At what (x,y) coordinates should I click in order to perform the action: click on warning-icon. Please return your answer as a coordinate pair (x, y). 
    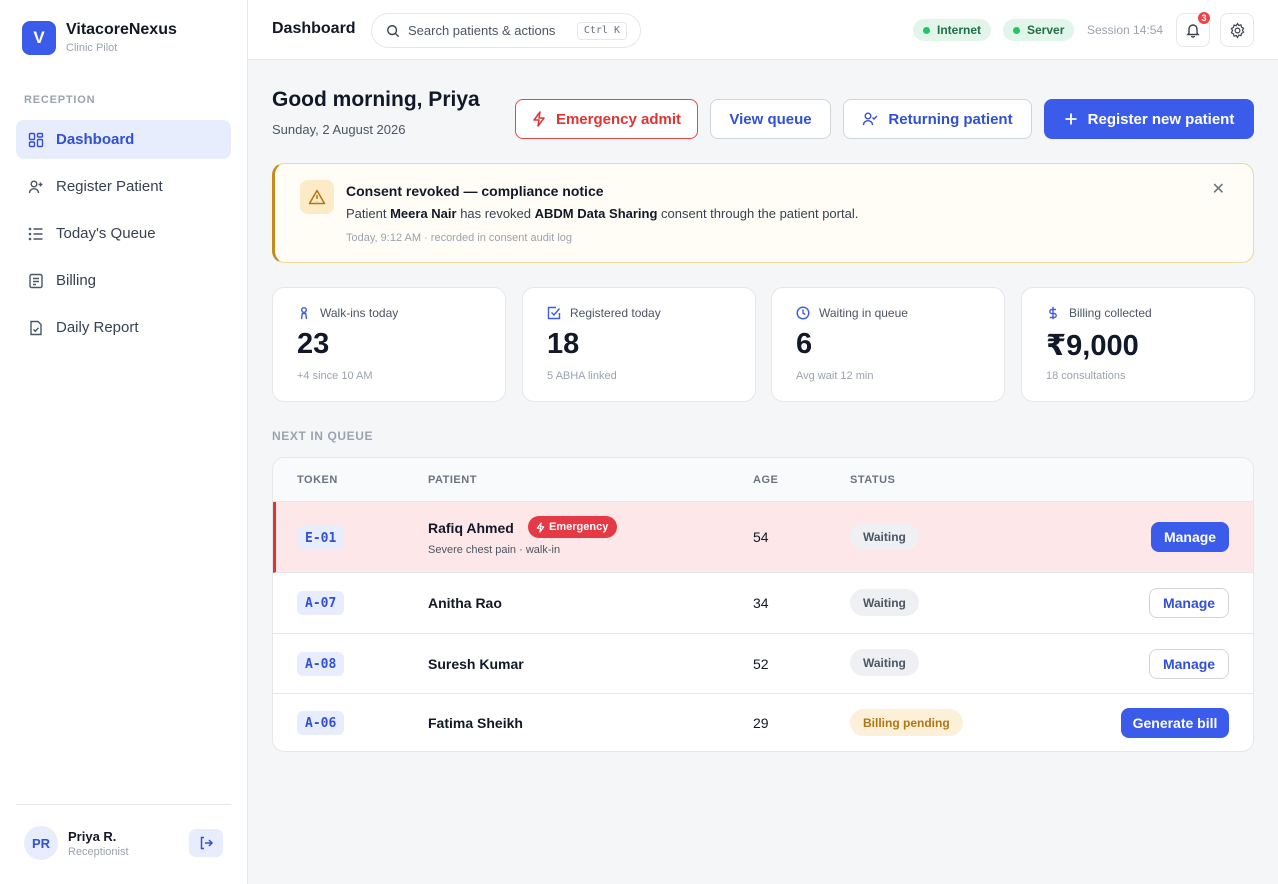
    Looking at the image, I should click on (317, 197).